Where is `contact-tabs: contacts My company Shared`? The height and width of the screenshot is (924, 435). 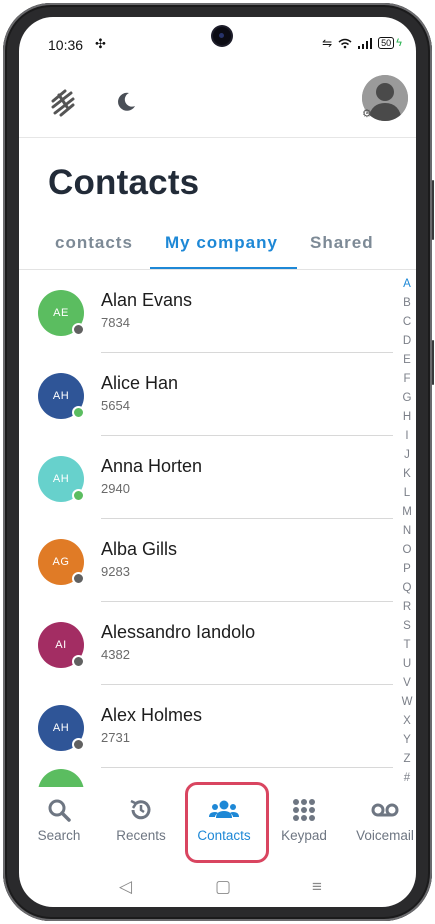 contact-tabs: contacts My company Shared is located at coordinates (217, 249).